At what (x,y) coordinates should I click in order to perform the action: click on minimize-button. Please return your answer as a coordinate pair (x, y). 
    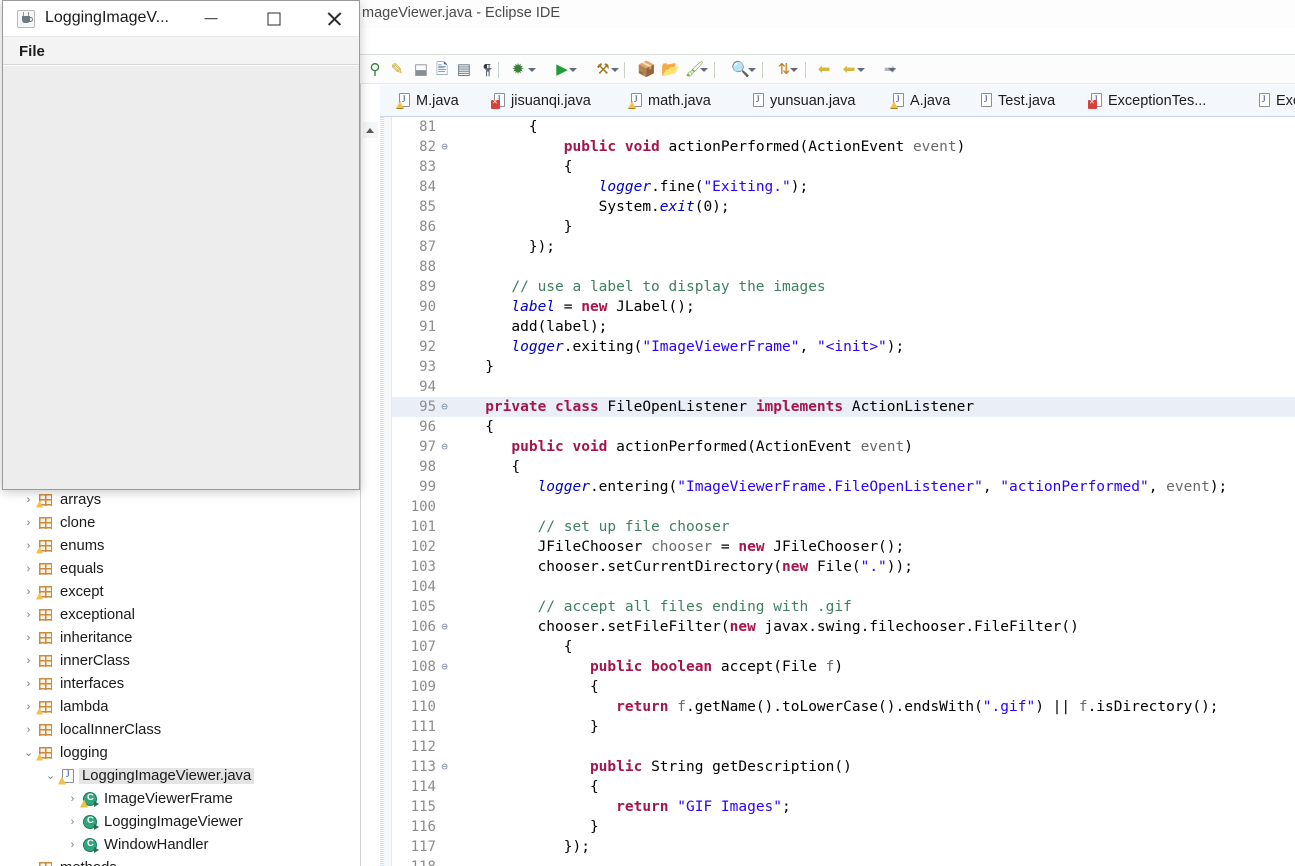
    Looking at the image, I should click on (211, 18).